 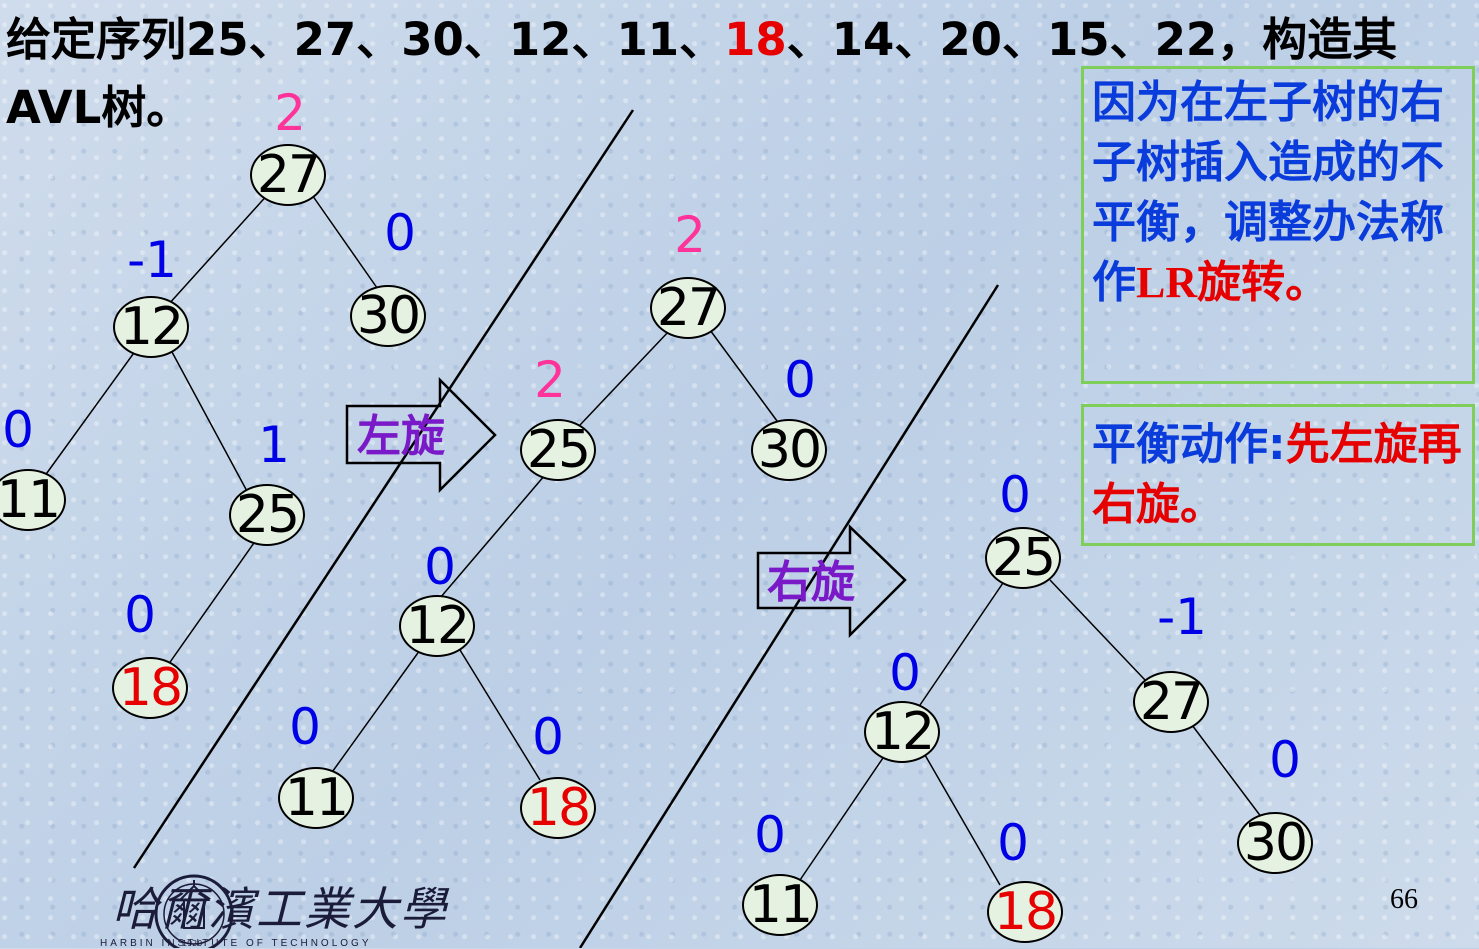 What do you see at coordinates (1171, 702) in the screenshot?
I see `node-t3-27: 27` at bounding box center [1171, 702].